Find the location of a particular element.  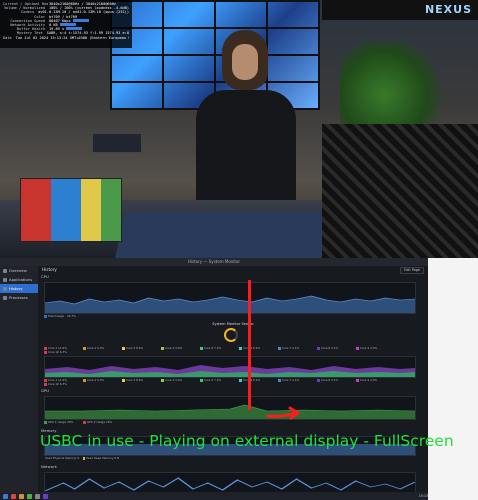

files-icon is located at coordinates (29, 496).